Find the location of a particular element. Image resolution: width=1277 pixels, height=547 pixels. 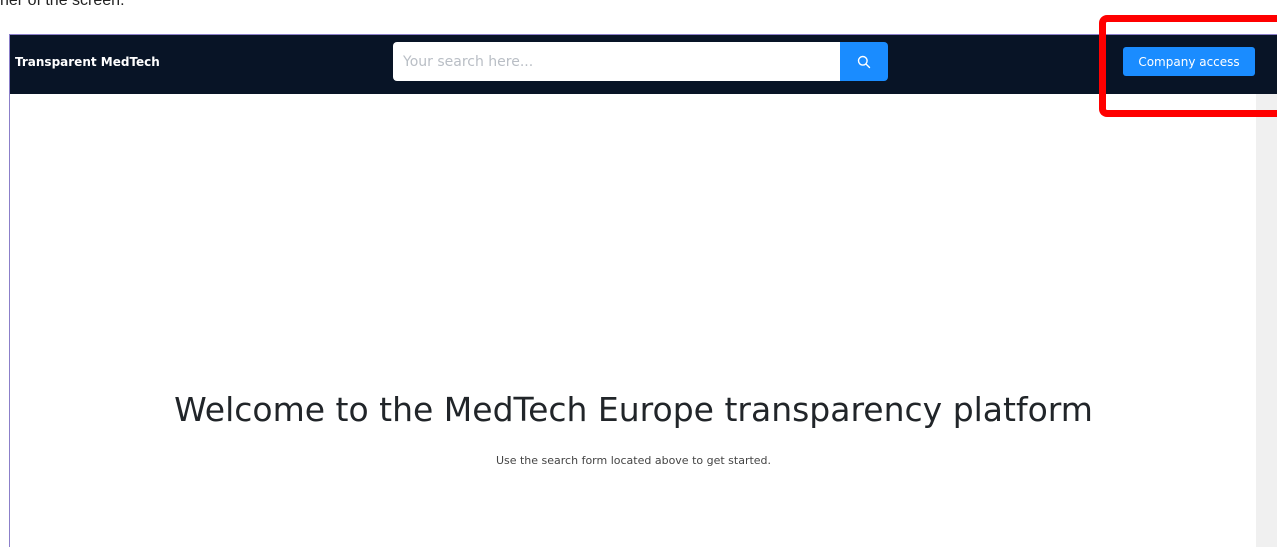

search-button is located at coordinates (864, 61).